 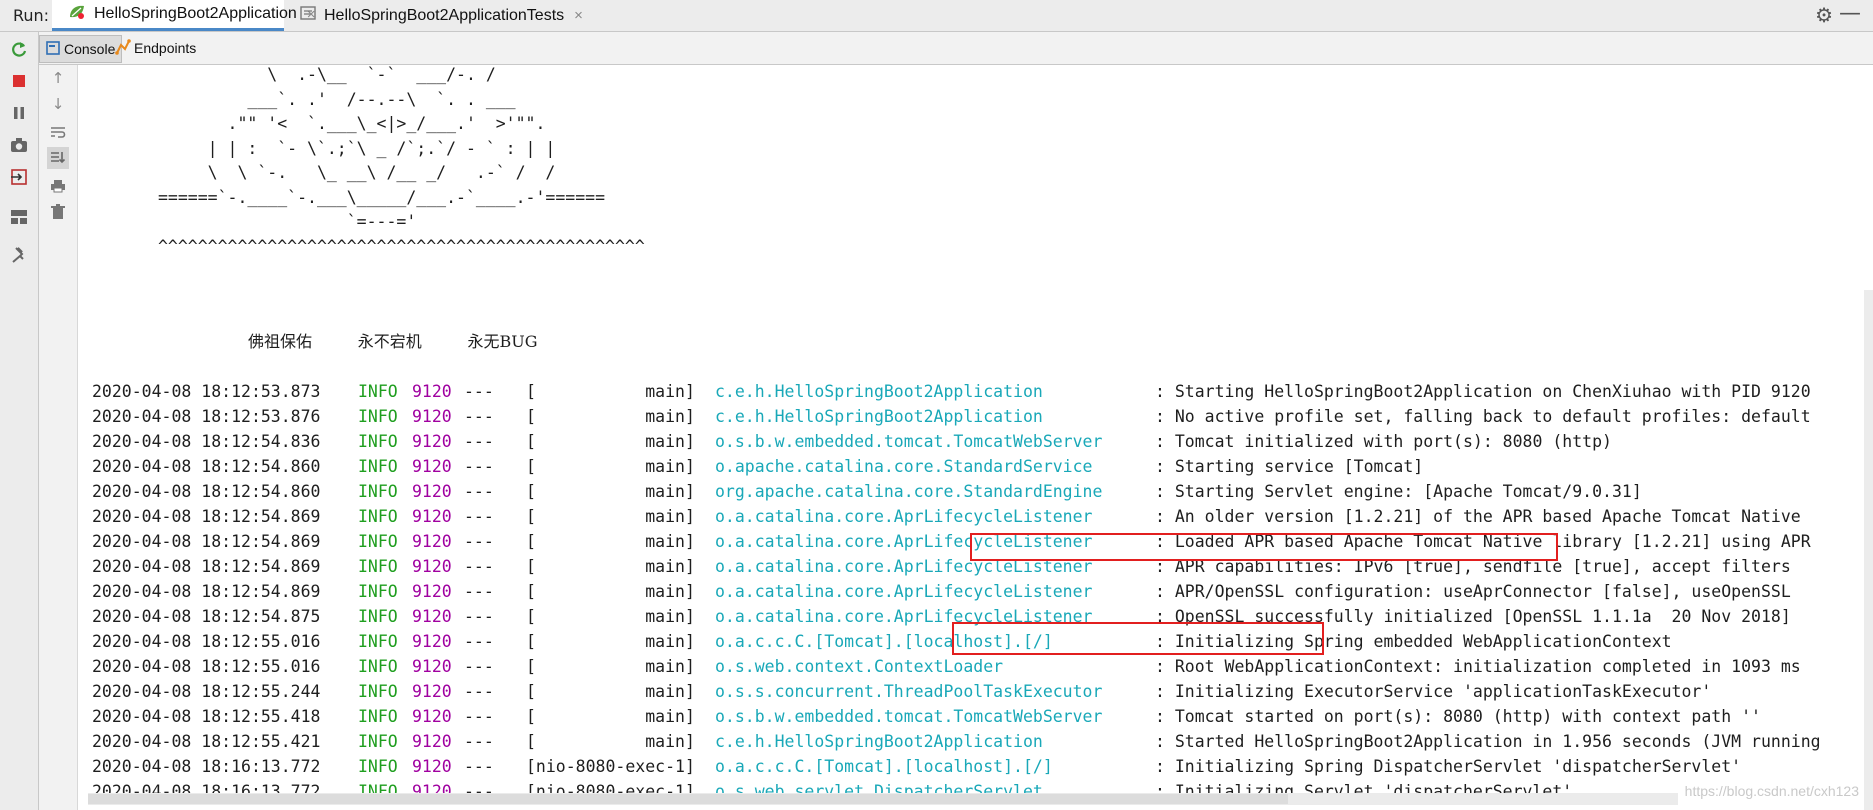 I want to click on exit-icon, so click(x=19, y=177).